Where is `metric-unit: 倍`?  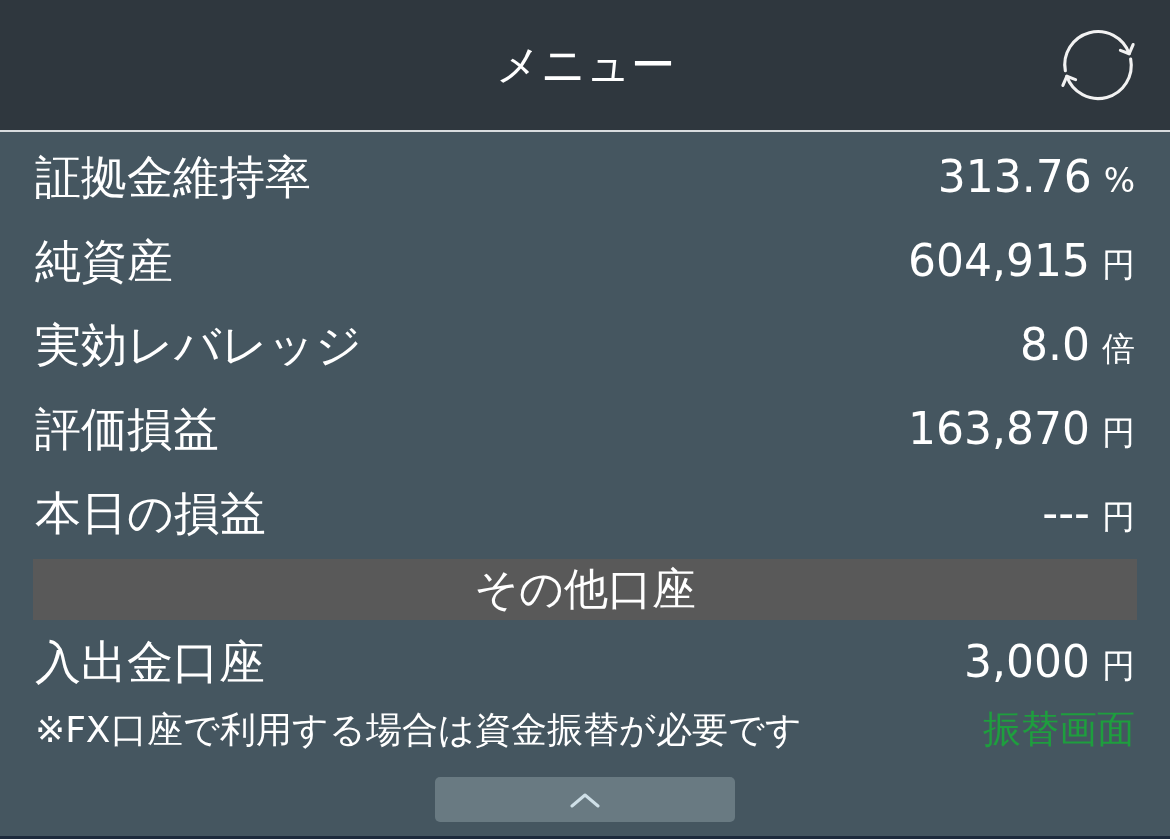 metric-unit: 倍 is located at coordinates (1118, 348).